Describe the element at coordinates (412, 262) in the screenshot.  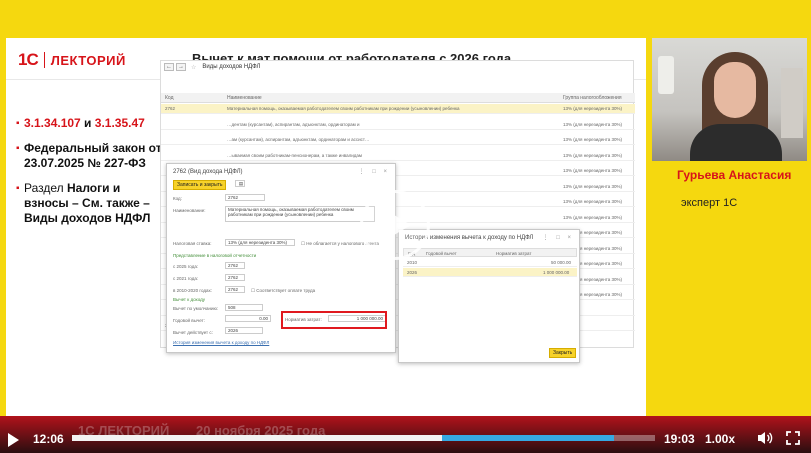
I see `year-cell: 2010` at that location.